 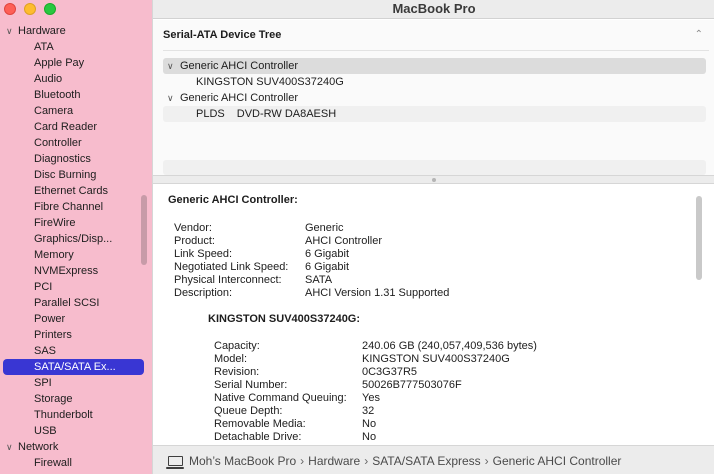 I want to click on sidebar-item: FireWire, so click(x=75, y=223).